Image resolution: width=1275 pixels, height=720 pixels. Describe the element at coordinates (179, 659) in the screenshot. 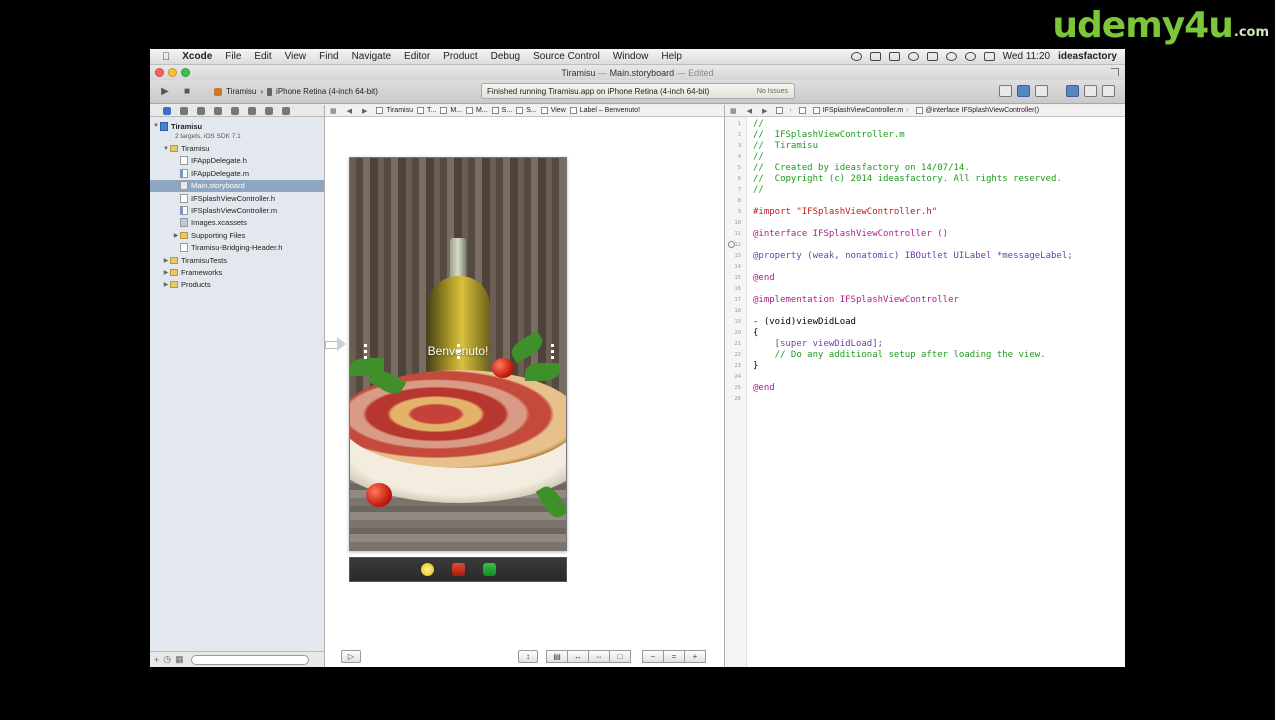

I see `filter-options-icon: ▦` at that location.